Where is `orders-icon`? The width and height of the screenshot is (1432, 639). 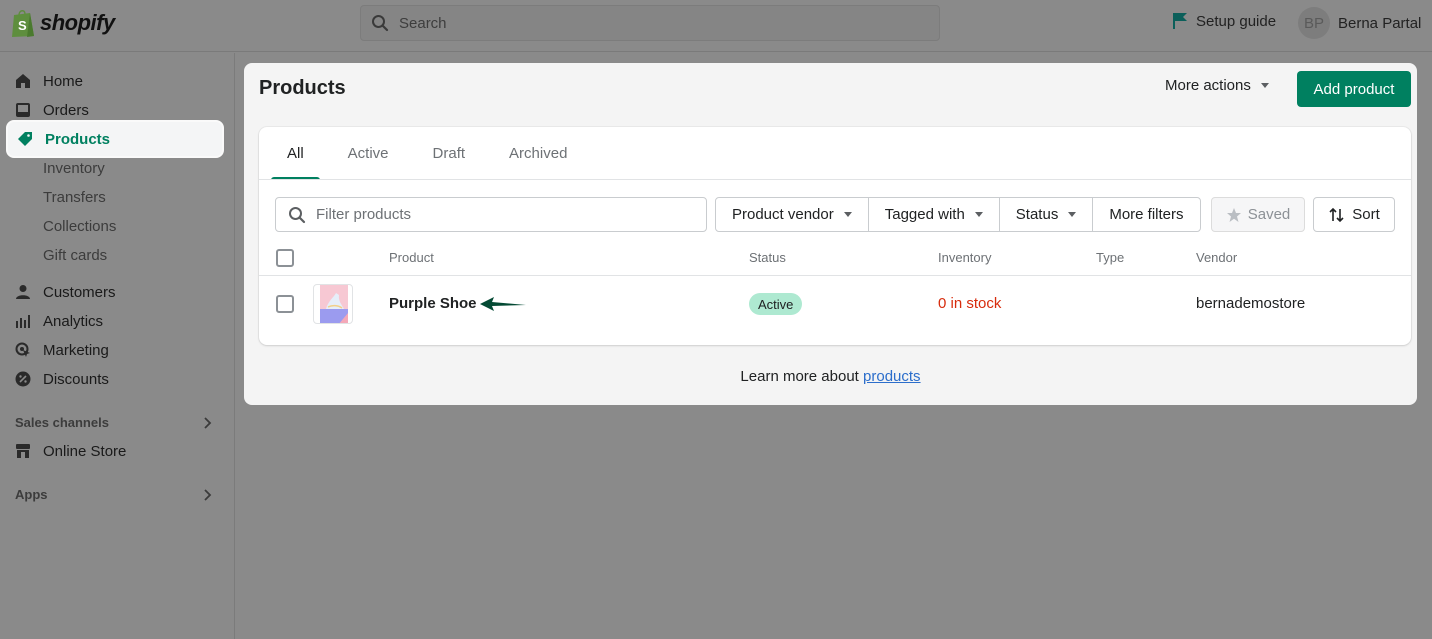
orders-icon is located at coordinates (23, 110).